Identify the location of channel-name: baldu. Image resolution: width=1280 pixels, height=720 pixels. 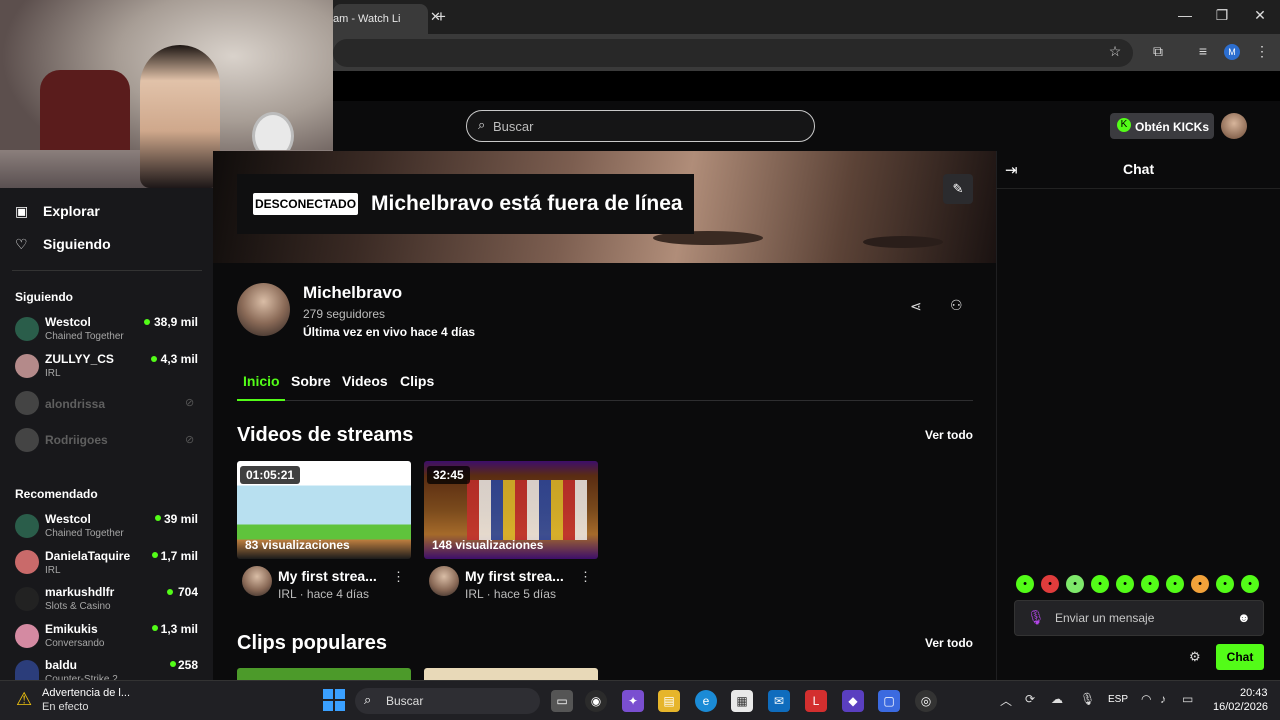
(61, 665).